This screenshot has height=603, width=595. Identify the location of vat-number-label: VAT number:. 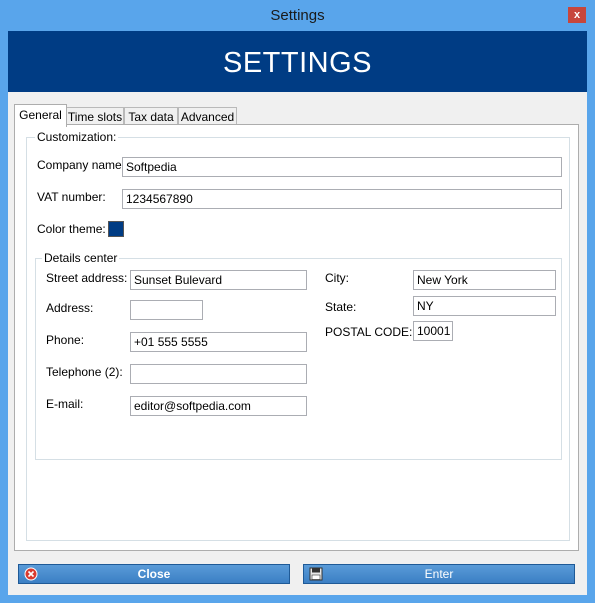
(71, 197).